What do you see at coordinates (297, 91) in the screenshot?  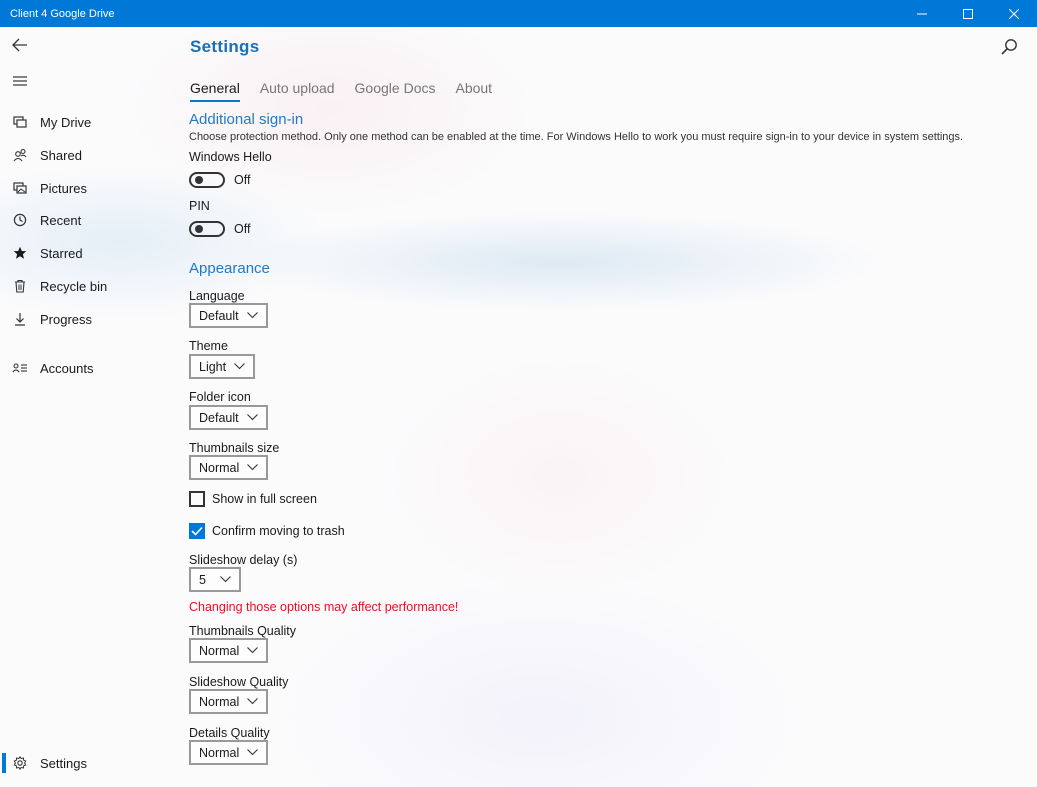 I see `tab-auto-upload: Auto upload` at bounding box center [297, 91].